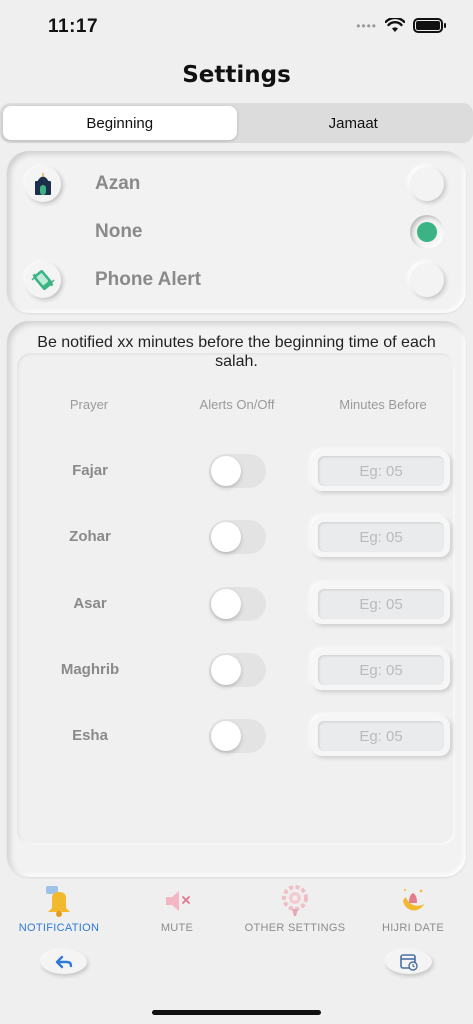 The height and width of the screenshot is (1024, 473). I want to click on radio-phone-alert, so click(427, 280).